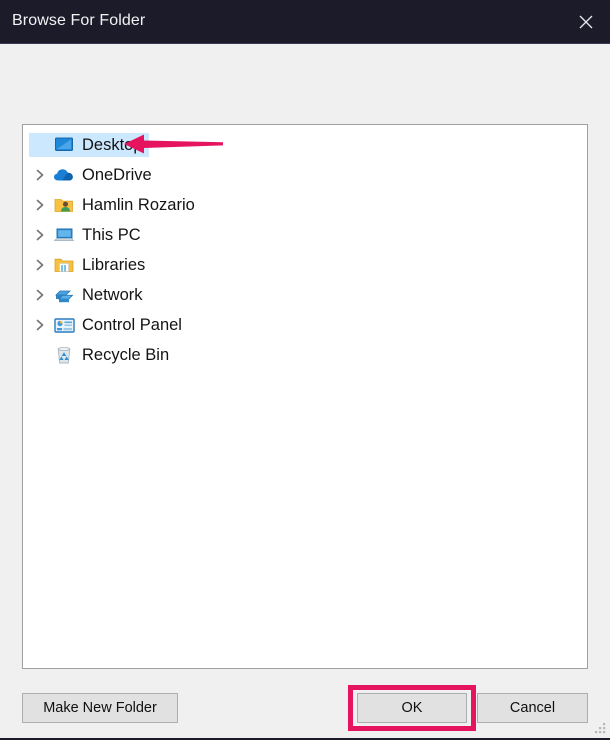 The image size is (610, 740). I want to click on tree-item-label: Hamlin Rozario, so click(138, 204).